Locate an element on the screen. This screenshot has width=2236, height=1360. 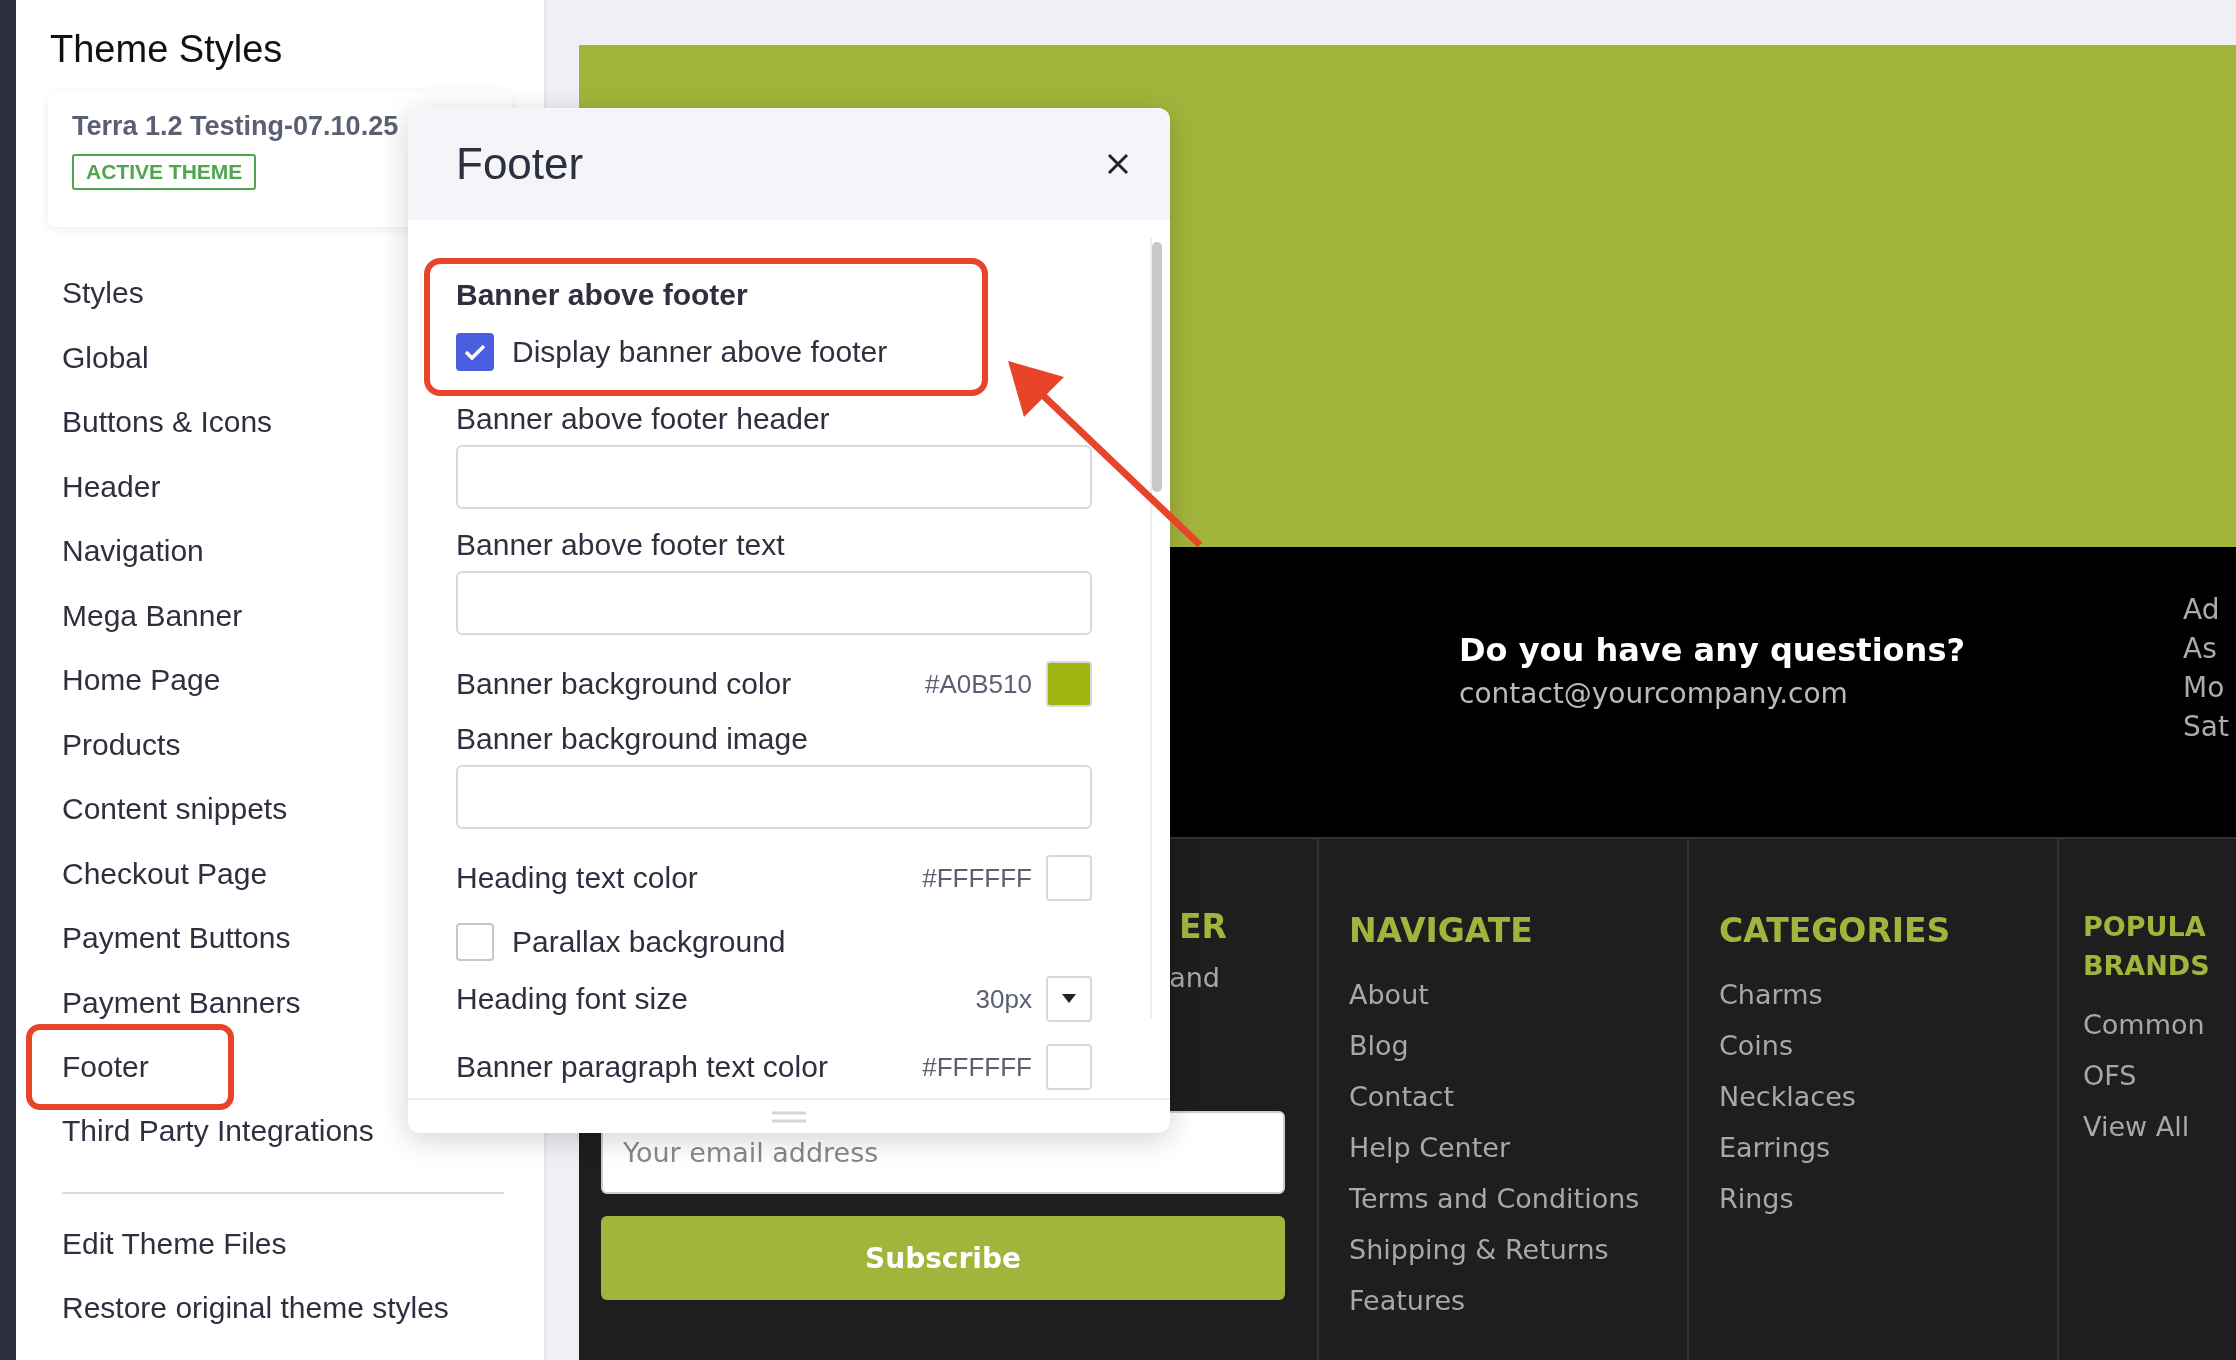
footer-link: Help Center is located at coordinates (1518, 1147).